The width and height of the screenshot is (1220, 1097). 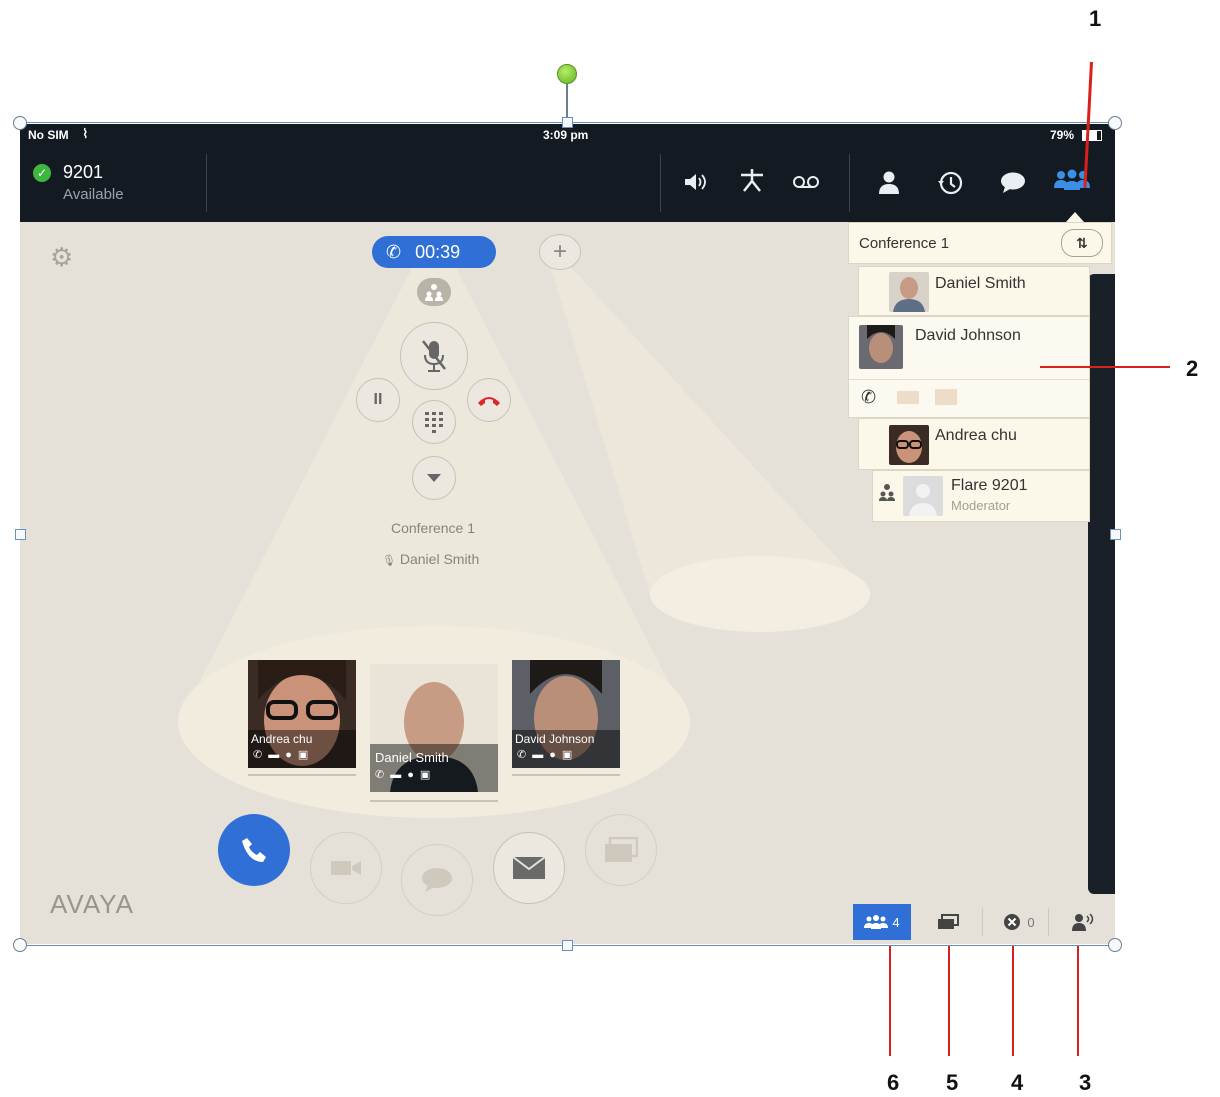 I want to click on roster-item-name: Flare 9201, so click(x=989, y=485).